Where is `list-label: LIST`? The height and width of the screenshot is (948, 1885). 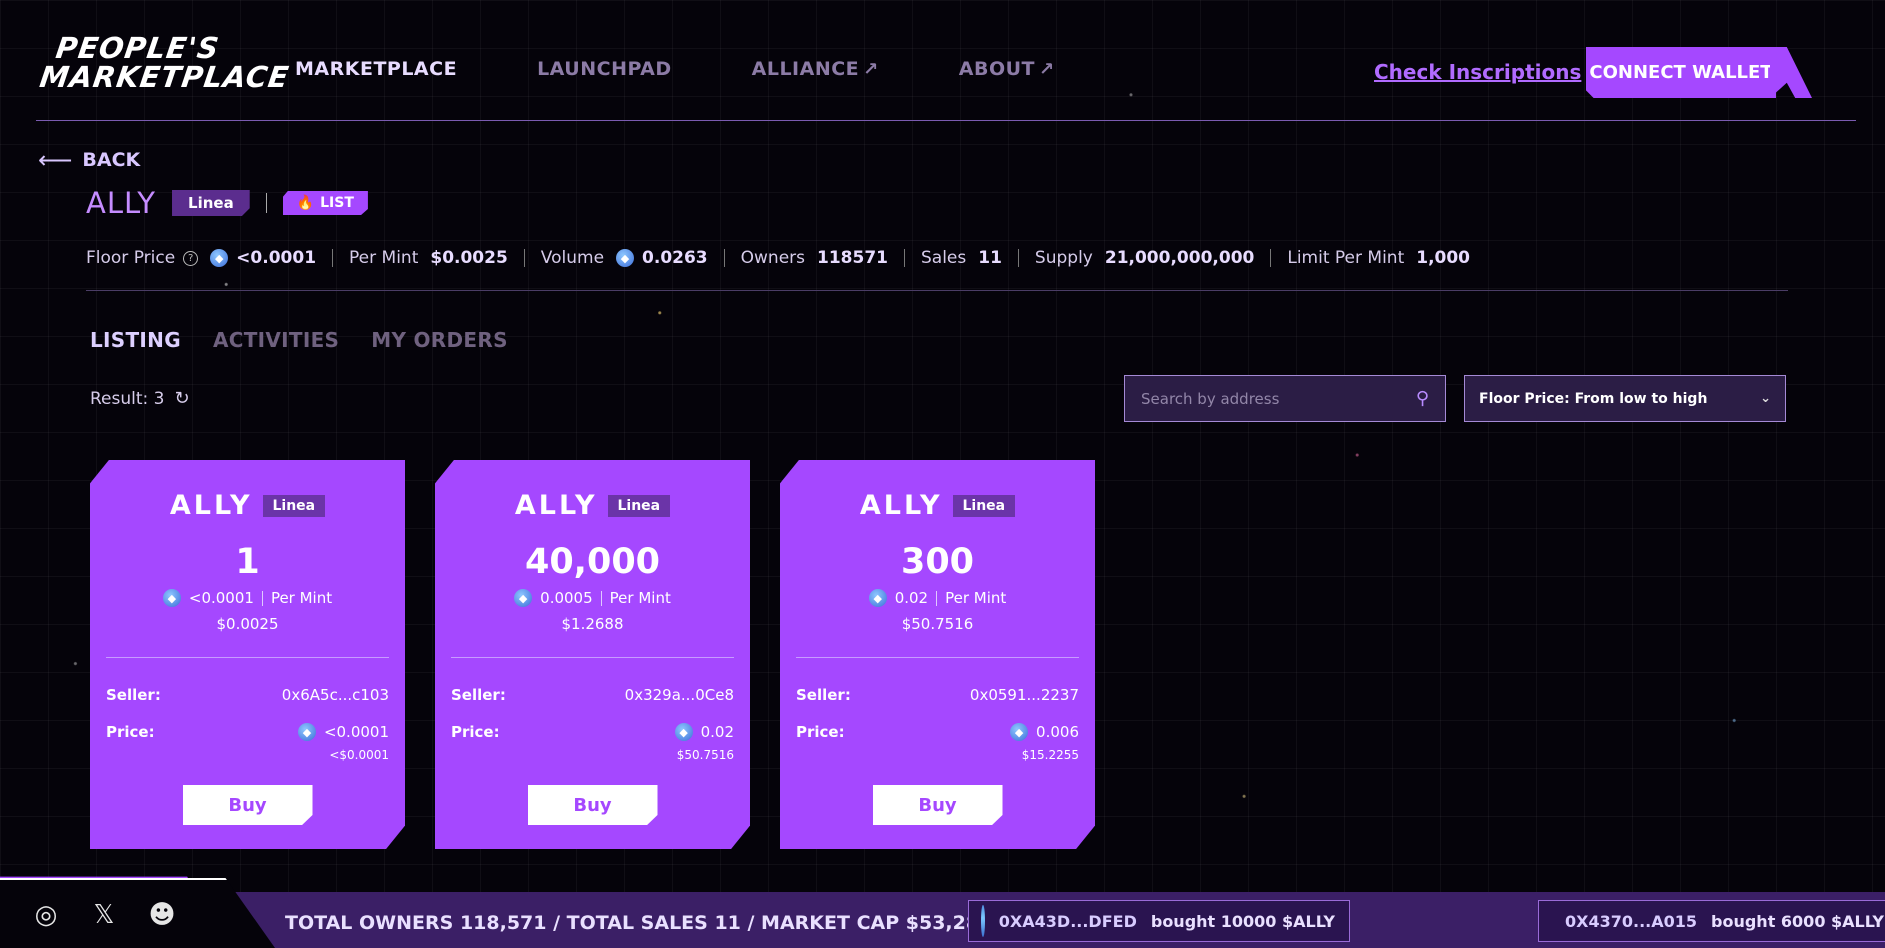
list-label: LIST is located at coordinates (337, 203).